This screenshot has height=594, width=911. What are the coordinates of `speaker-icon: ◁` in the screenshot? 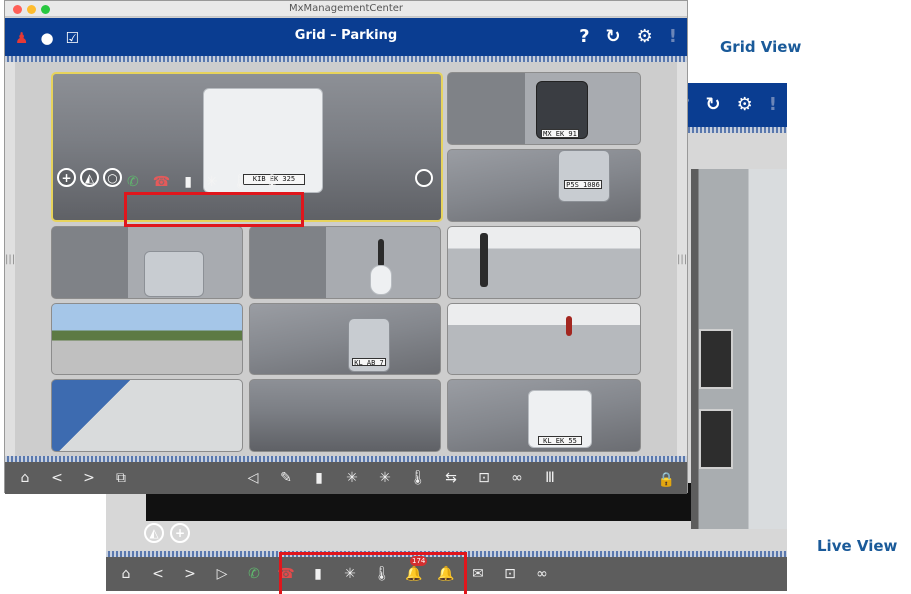 It's located at (253, 478).